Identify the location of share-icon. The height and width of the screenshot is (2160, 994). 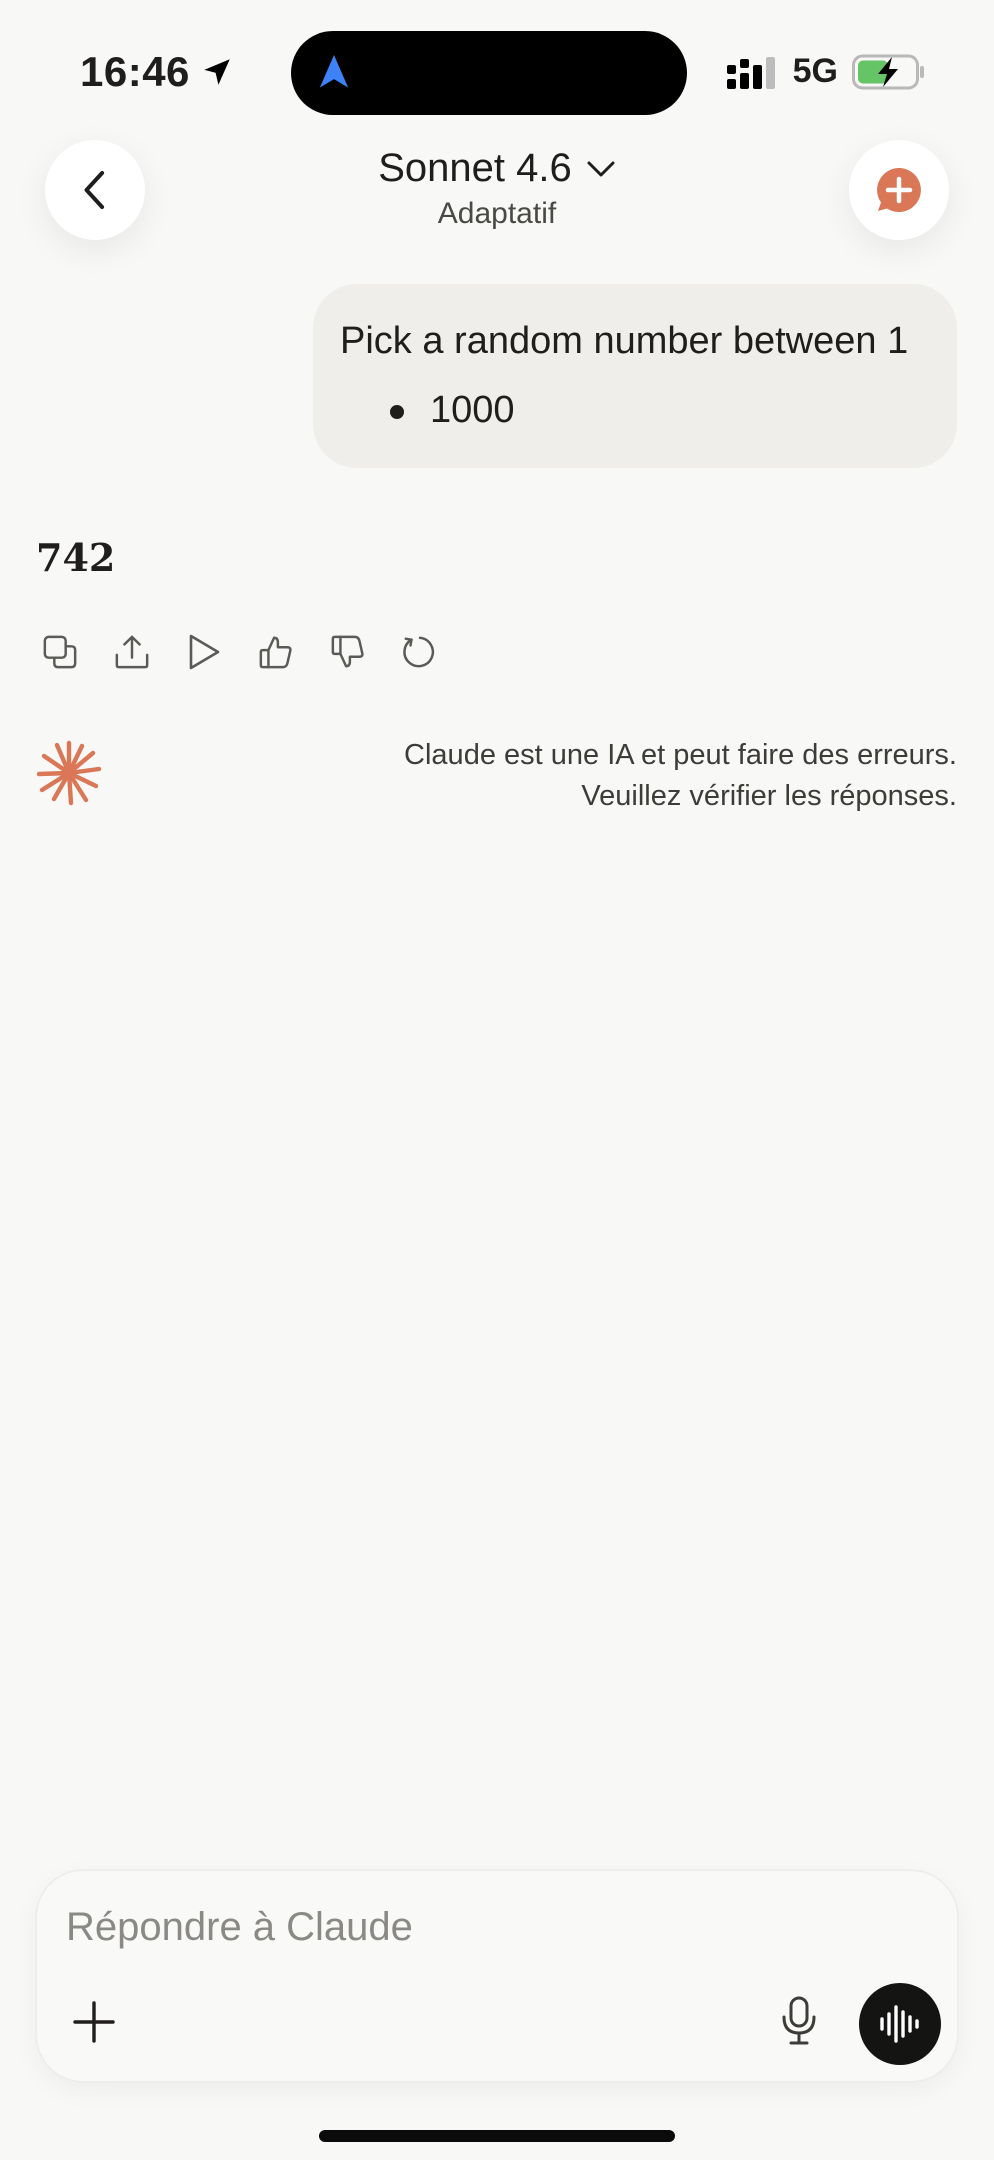
(132, 652).